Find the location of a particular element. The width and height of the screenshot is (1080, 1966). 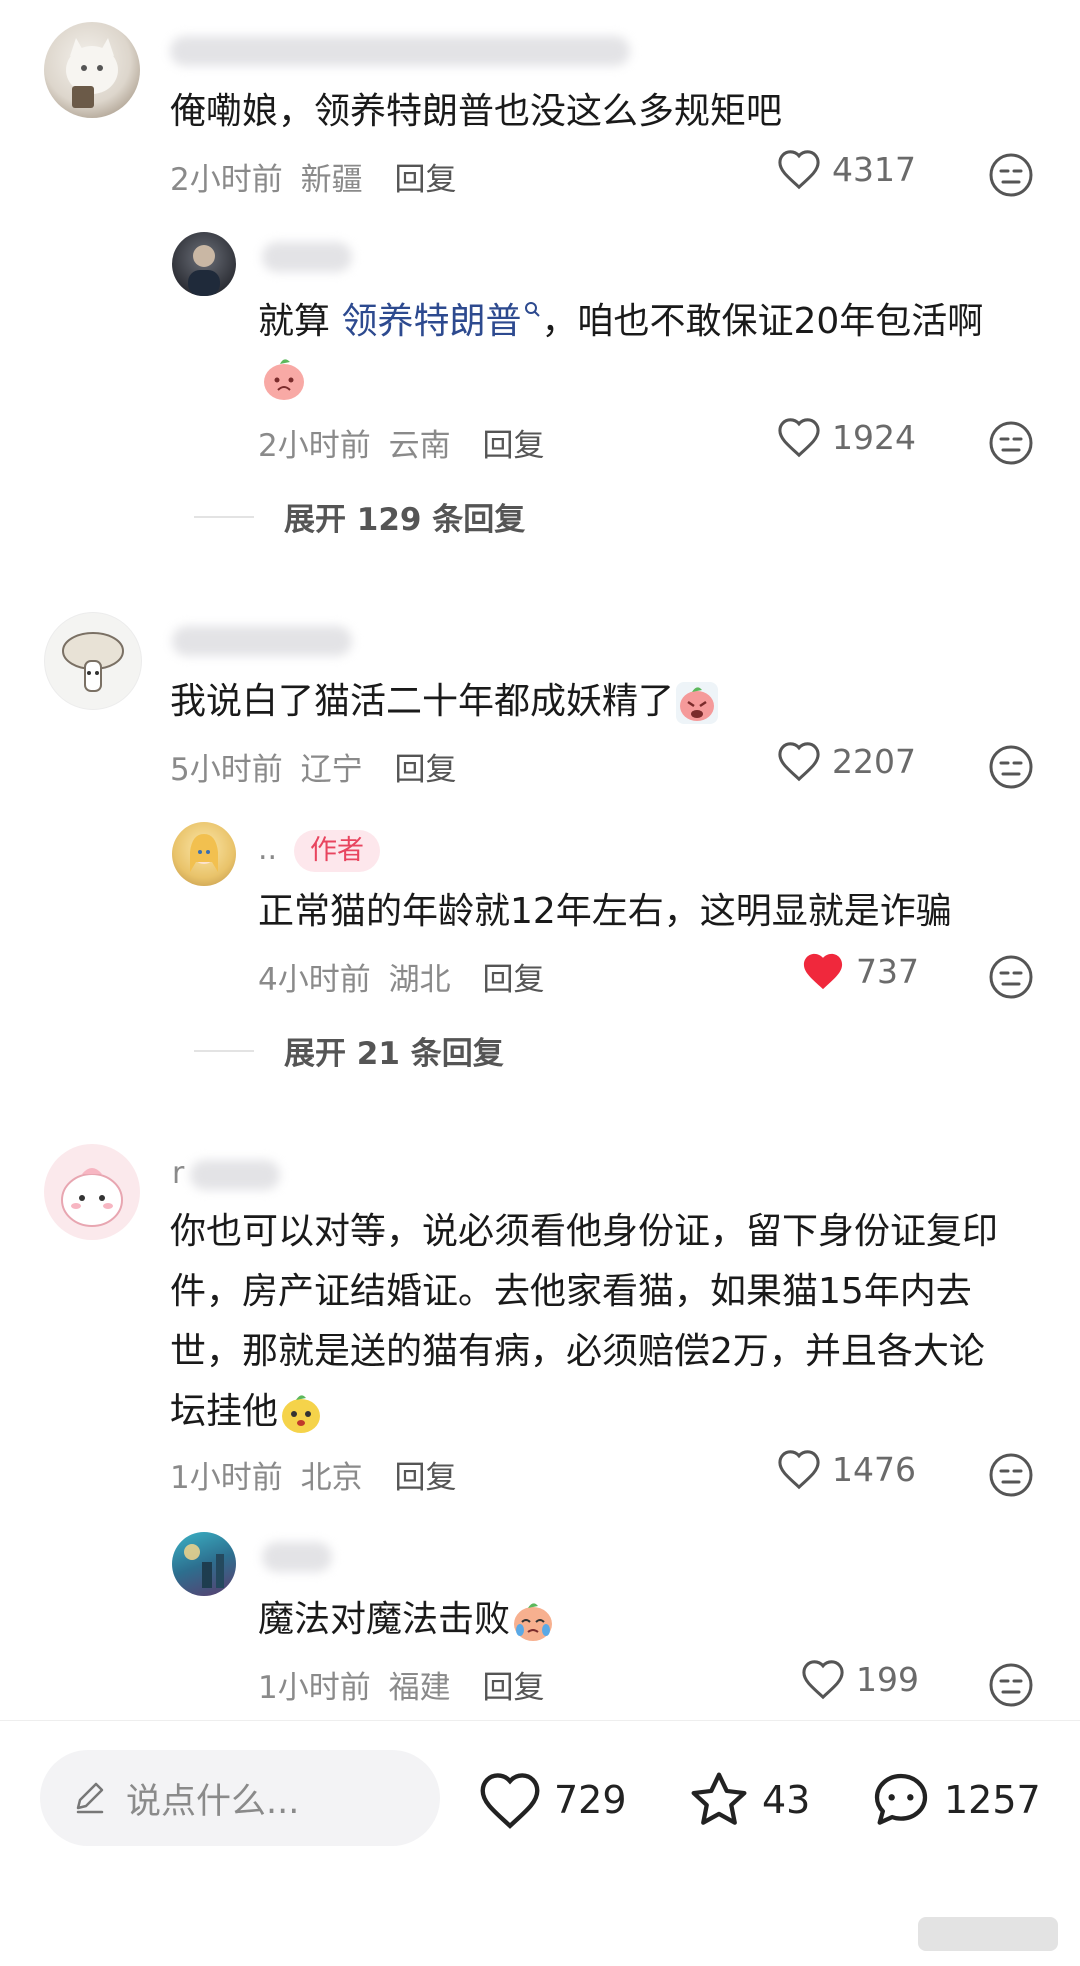

like-count: 1476 is located at coordinates (874, 1469).